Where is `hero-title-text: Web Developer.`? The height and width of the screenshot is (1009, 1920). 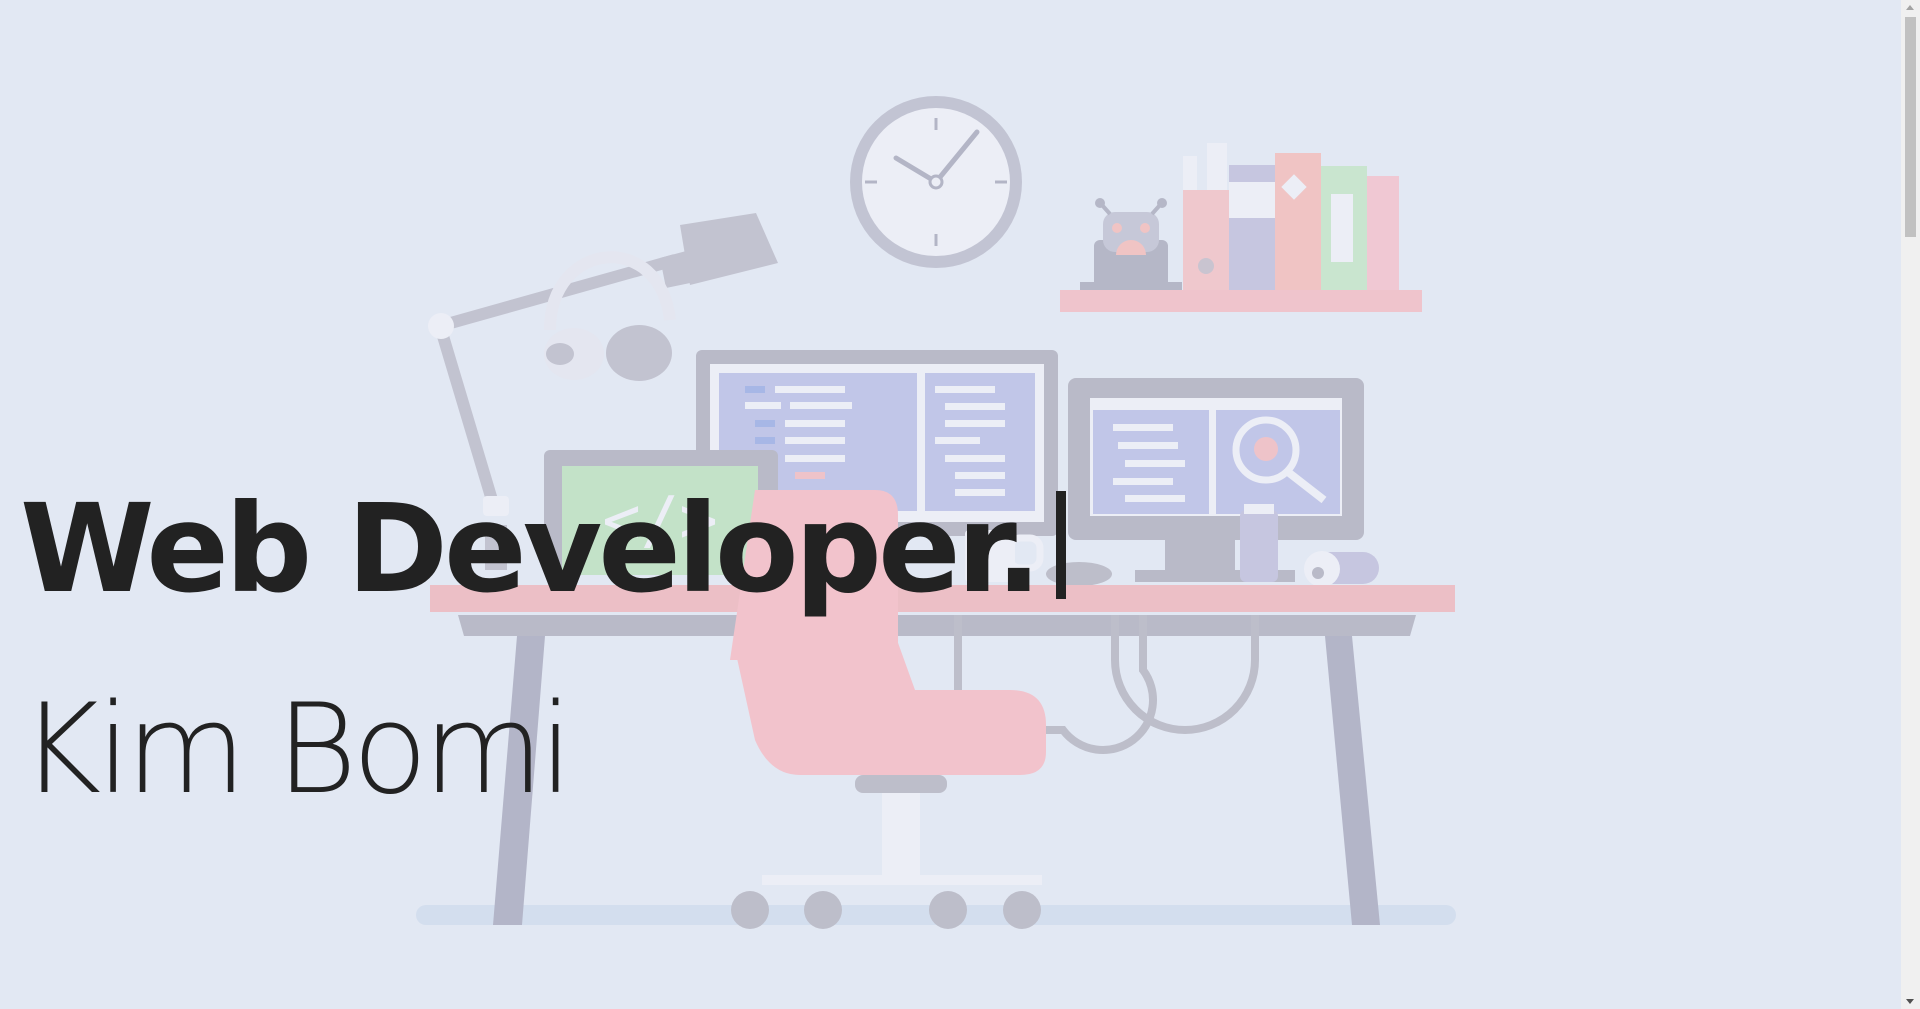 hero-title-text: Web Developer. is located at coordinates (531, 549).